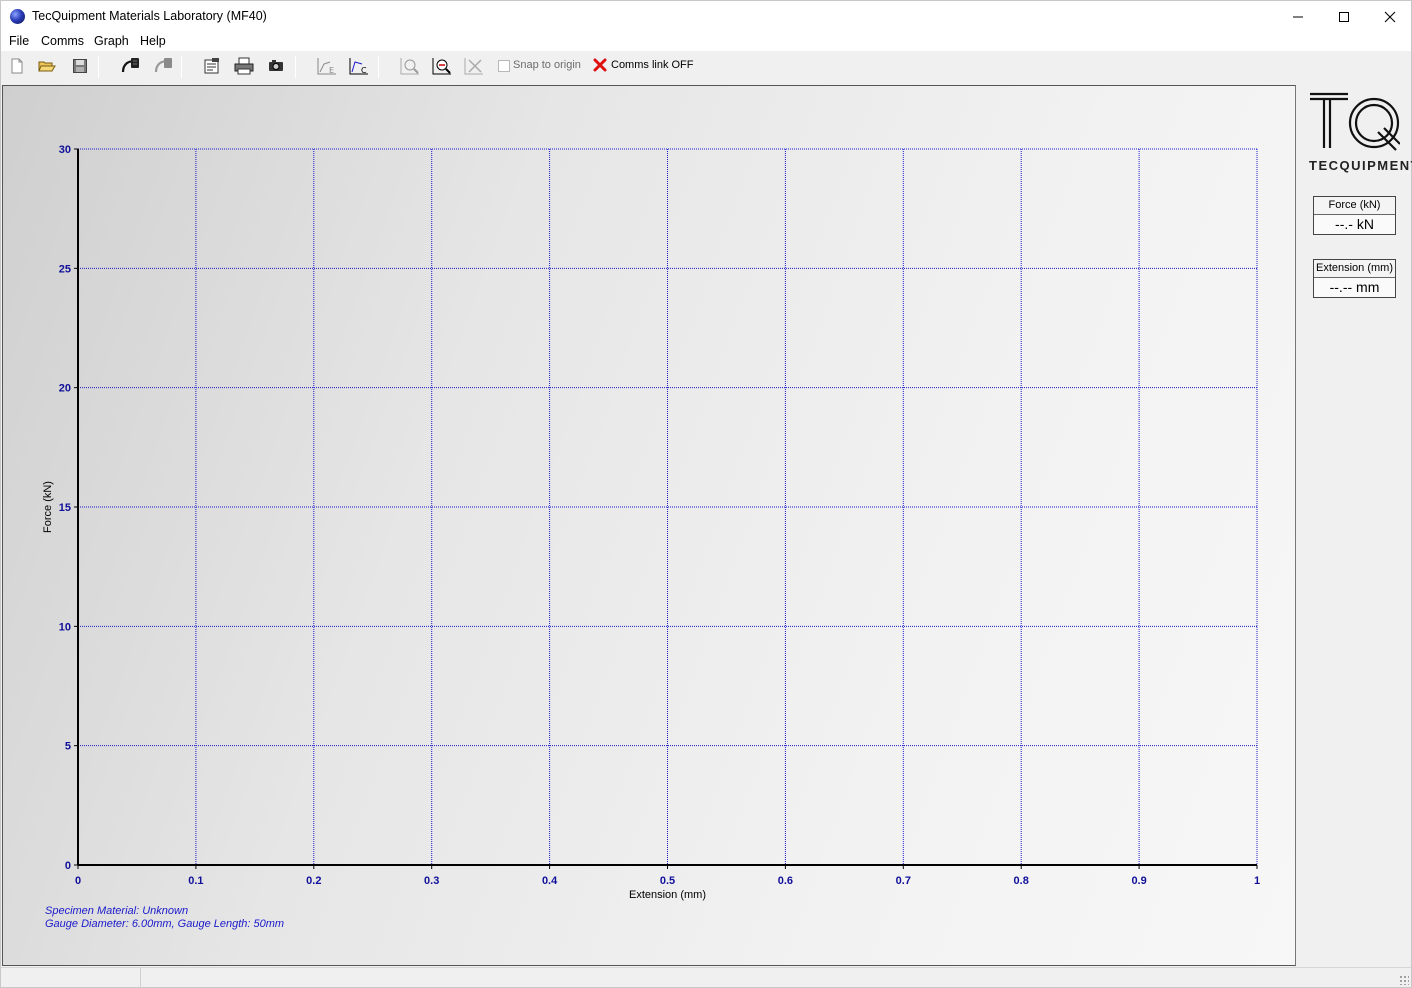 The height and width of the screenshot is (988, 1412). What do you see at coordinates (1354, 269) in the screenshot?
I see `extension-readout-label: Extension (mm)` at bounding box center [1354, 269].